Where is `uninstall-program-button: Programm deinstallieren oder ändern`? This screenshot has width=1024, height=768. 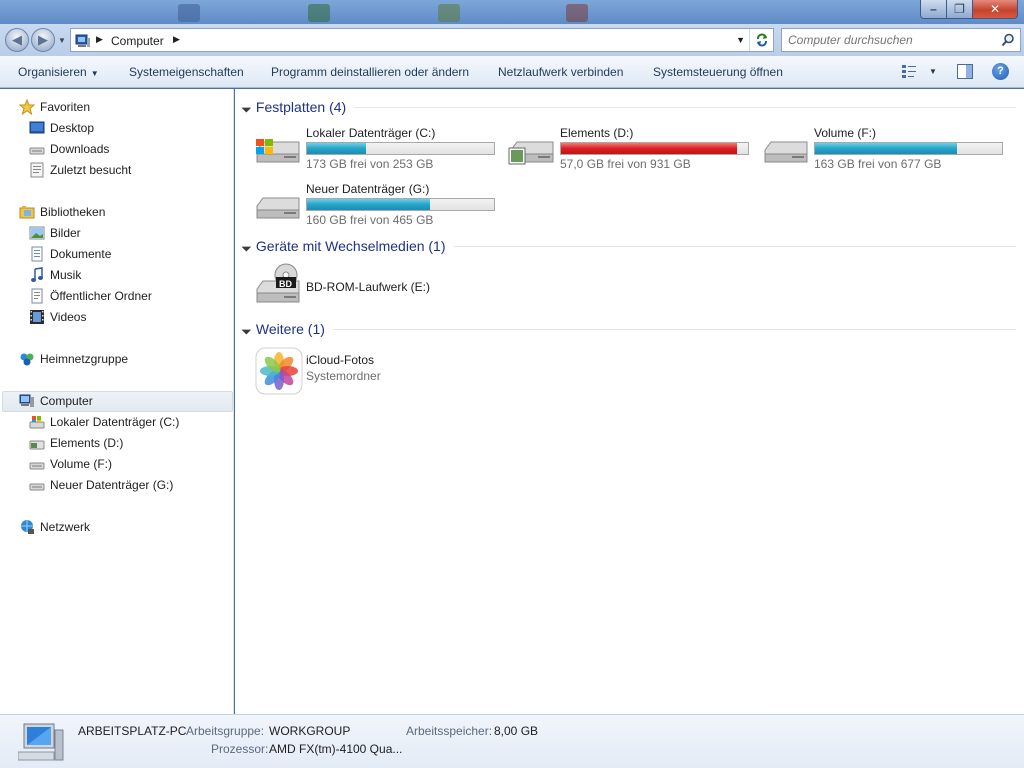
uninstall-program-button: Programm deinstallieren oder ändern is located at coordinates (370, 72).